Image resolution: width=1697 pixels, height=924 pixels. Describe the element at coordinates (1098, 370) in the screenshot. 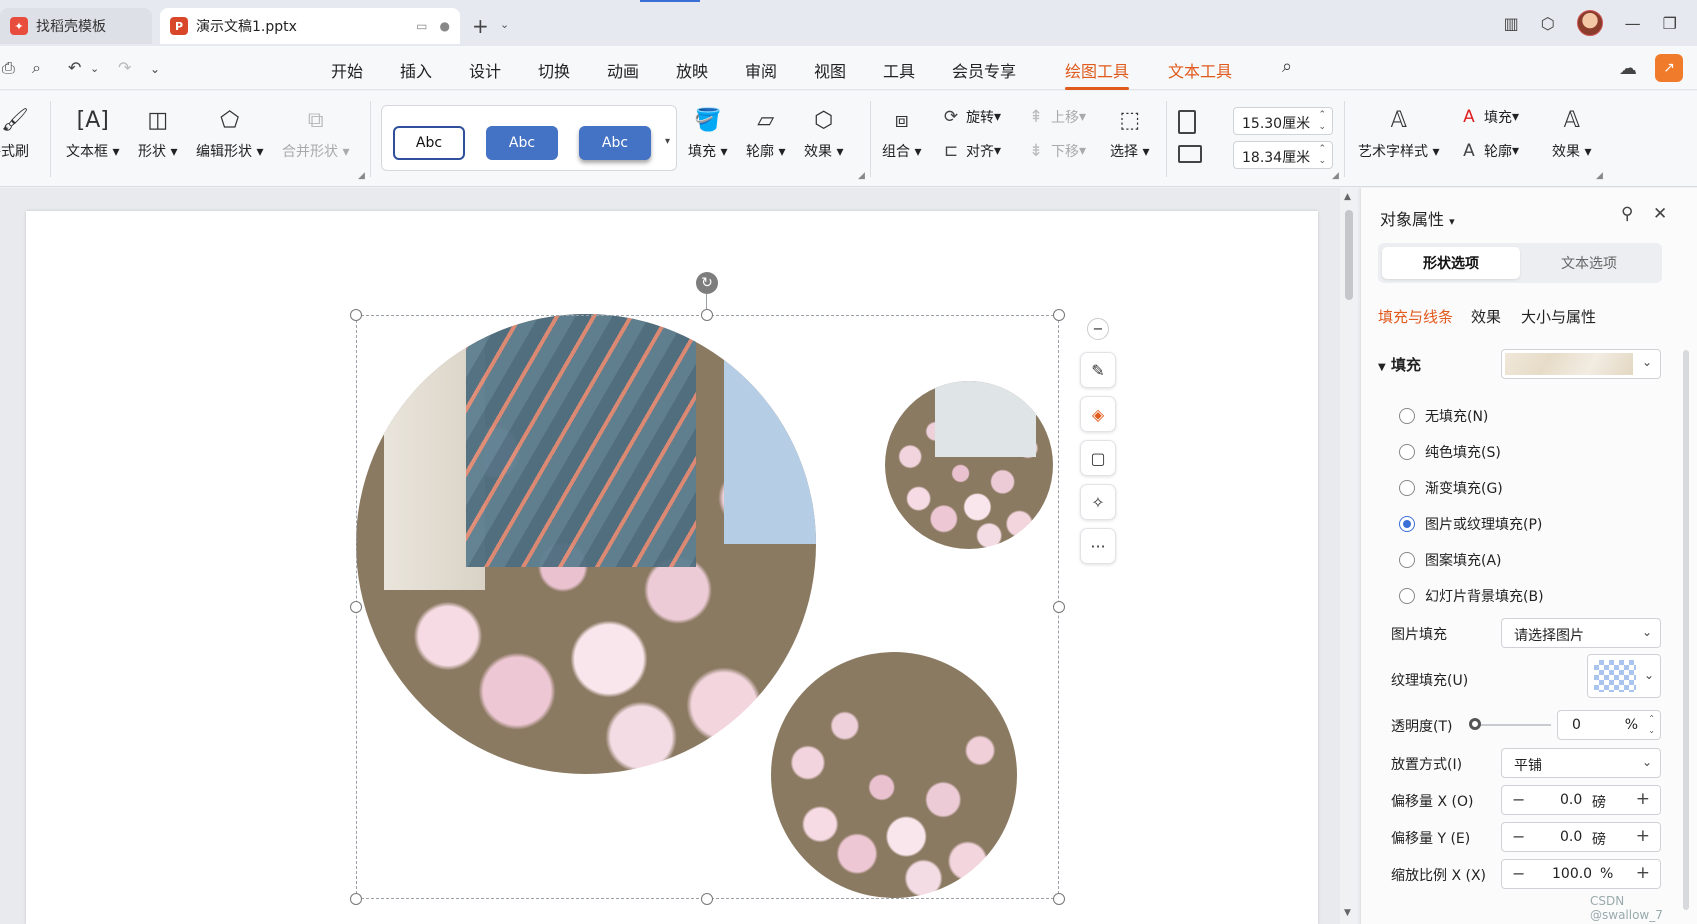

I see `pen-icon: ✎` at that location.